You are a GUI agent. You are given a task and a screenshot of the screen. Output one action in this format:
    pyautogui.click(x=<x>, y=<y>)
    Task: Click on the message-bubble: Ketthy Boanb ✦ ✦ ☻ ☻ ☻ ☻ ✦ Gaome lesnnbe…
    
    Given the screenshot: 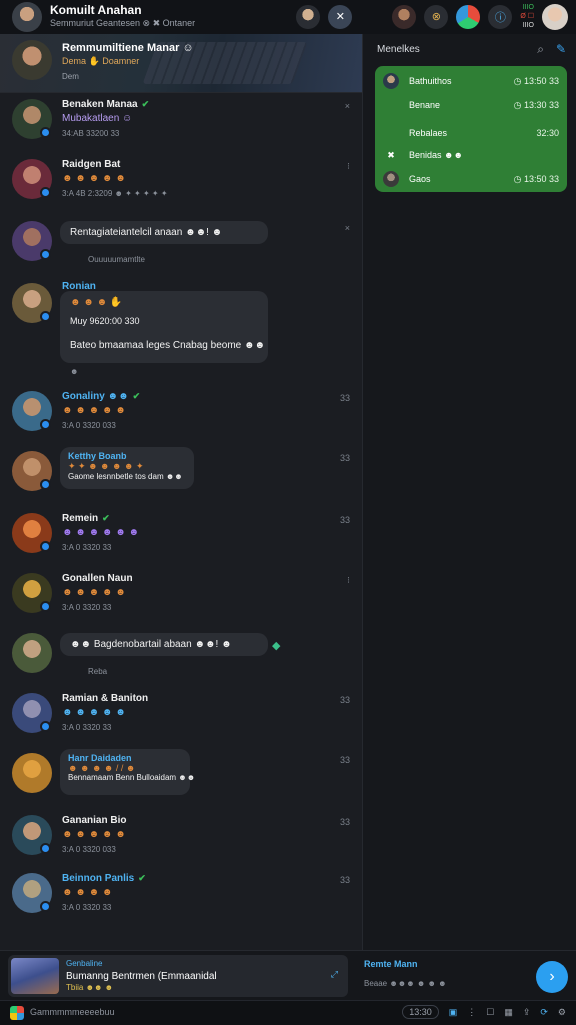 What is the action you would take?
    pyautogui.click(x=127, y=468)
    